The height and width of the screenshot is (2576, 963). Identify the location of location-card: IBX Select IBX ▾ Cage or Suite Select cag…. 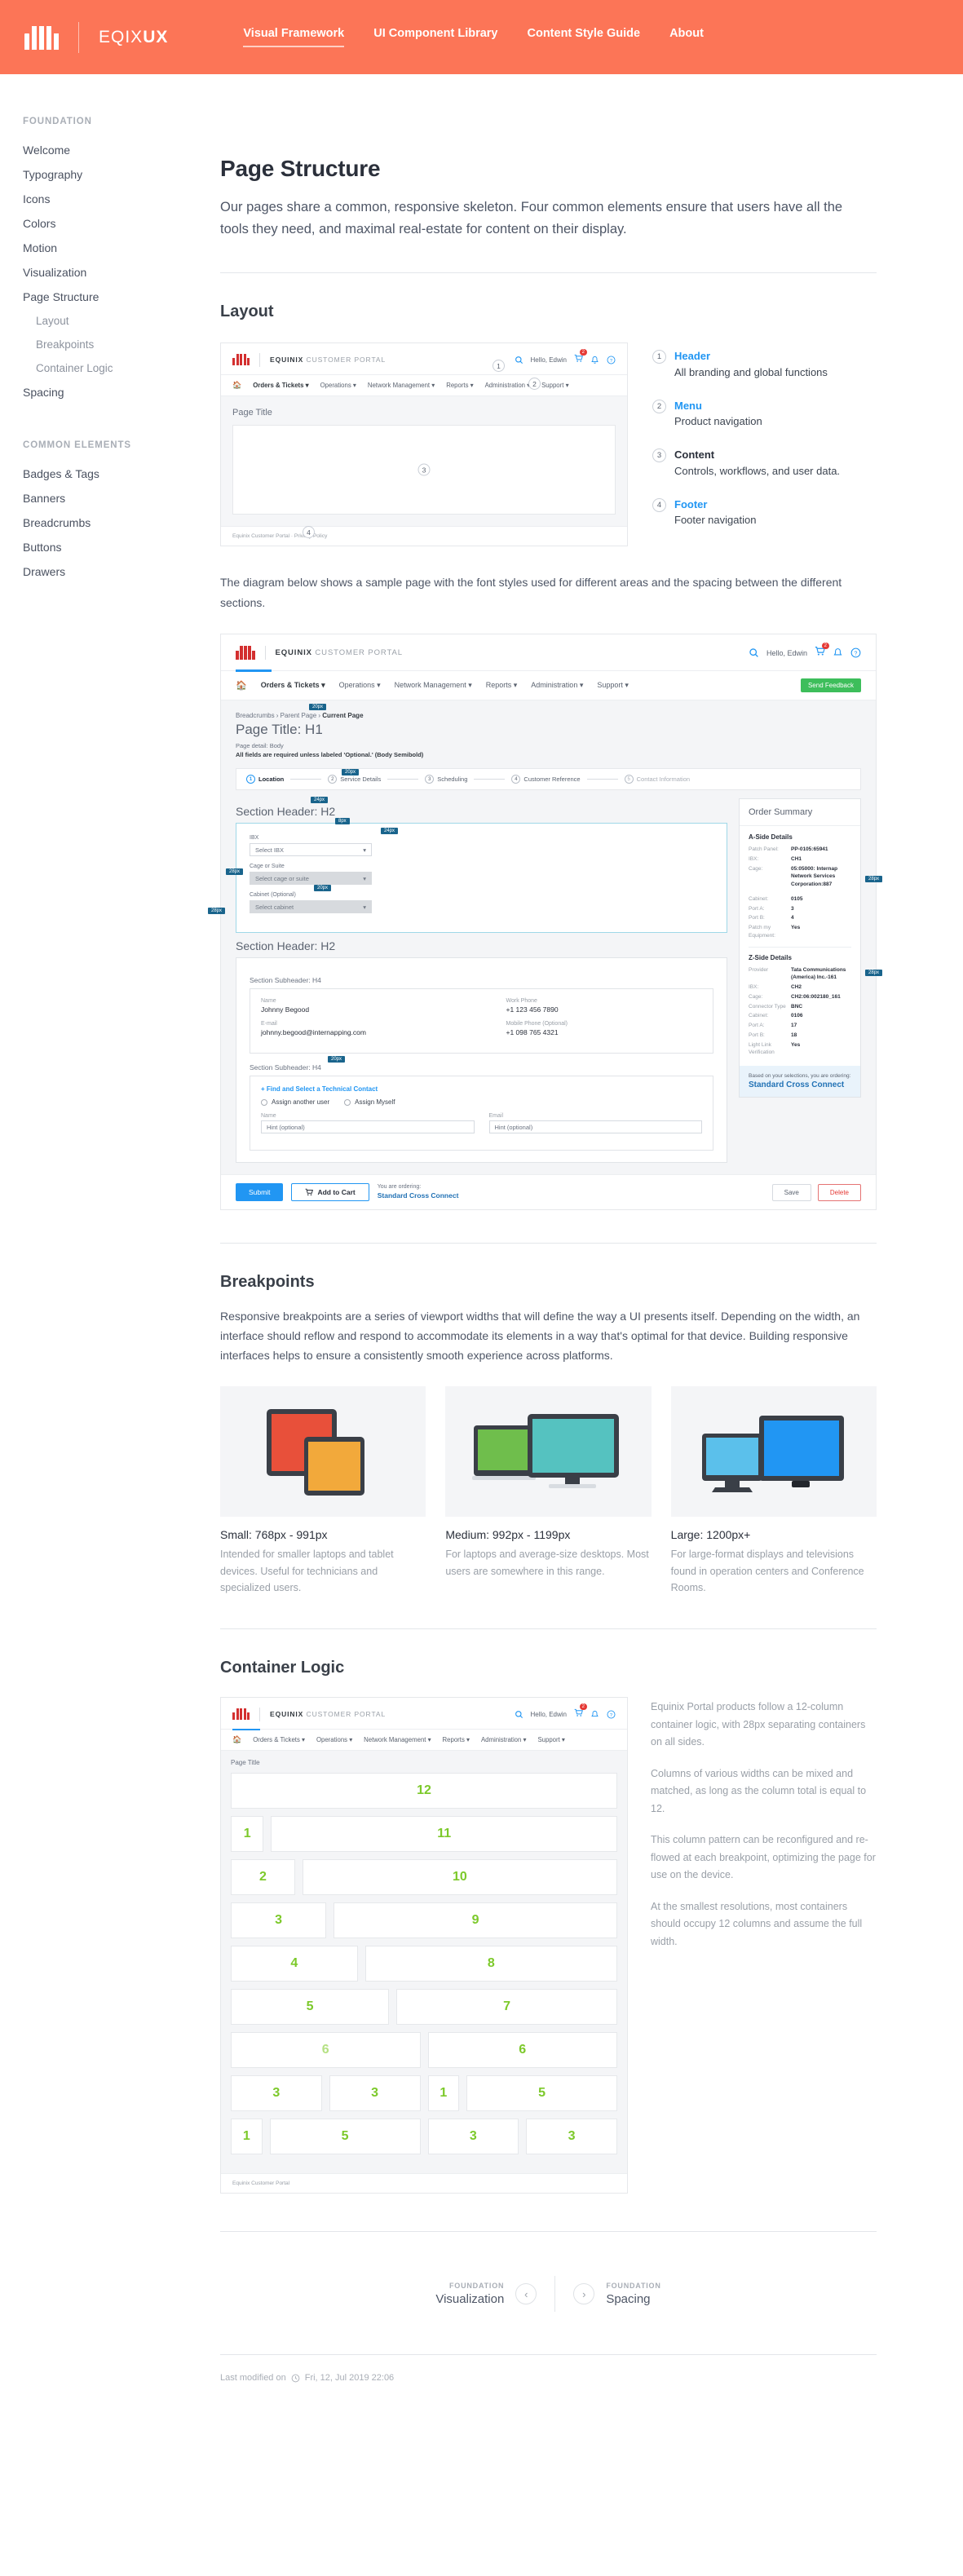
(481, 878).